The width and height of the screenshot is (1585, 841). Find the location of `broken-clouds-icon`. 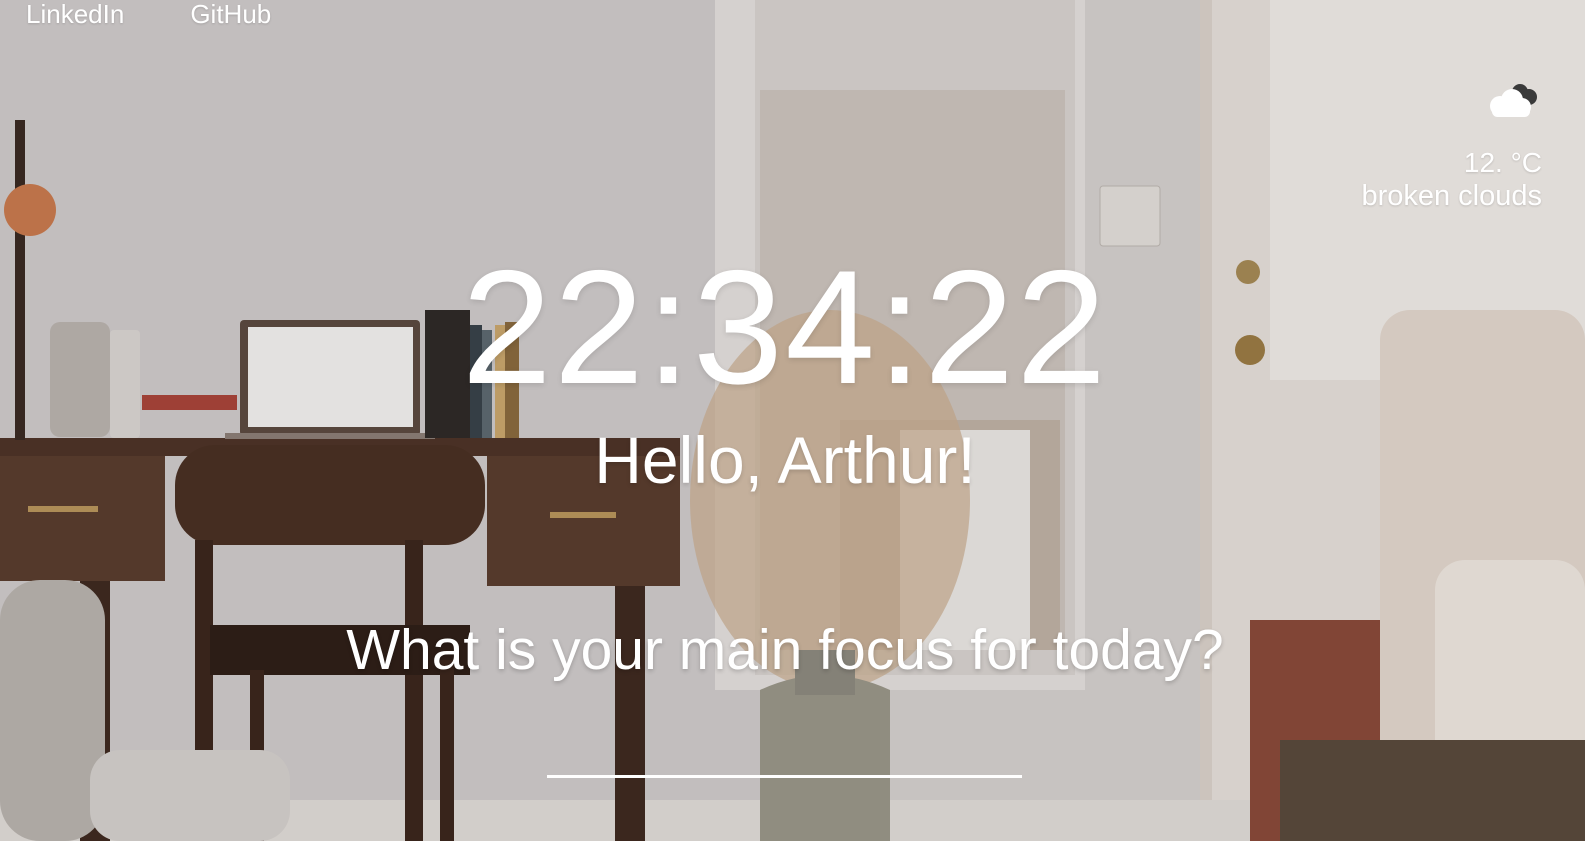

broken-clouds-icon is located at coordinates (1513, 100).